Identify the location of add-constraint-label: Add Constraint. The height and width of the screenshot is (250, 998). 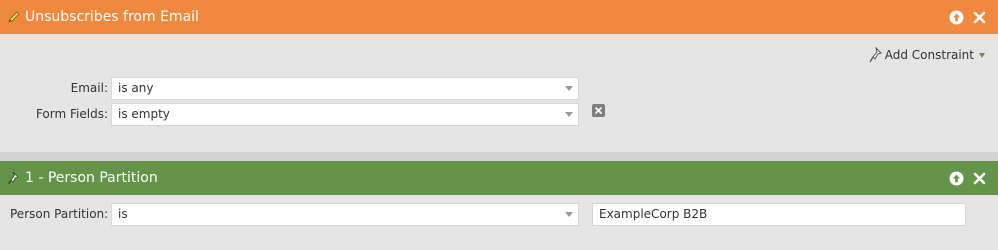
(929, 55).